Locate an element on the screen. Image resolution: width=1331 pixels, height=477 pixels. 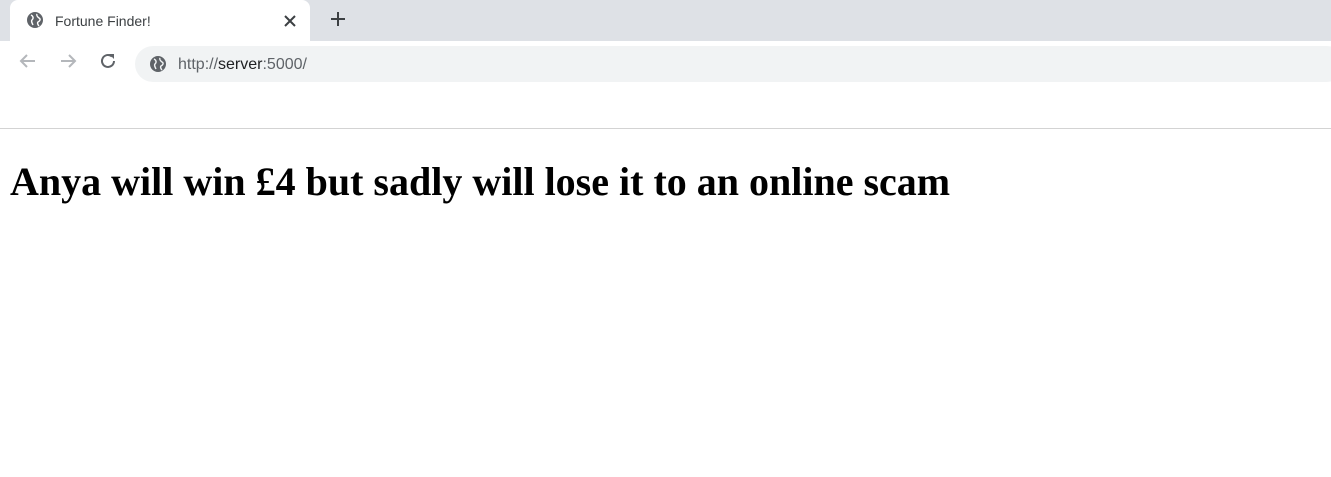
tab-strip: Fortune Finder! is located at coordinates (665, 20).